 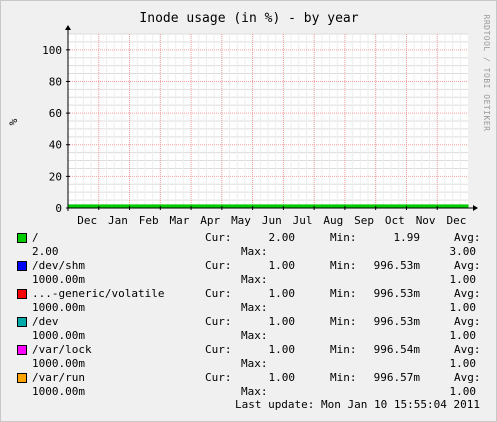 What do you see at coordinates (58, 377) in the screenshot?
I see `legend-series-name: /var/run` at bounding box center [58, 377].